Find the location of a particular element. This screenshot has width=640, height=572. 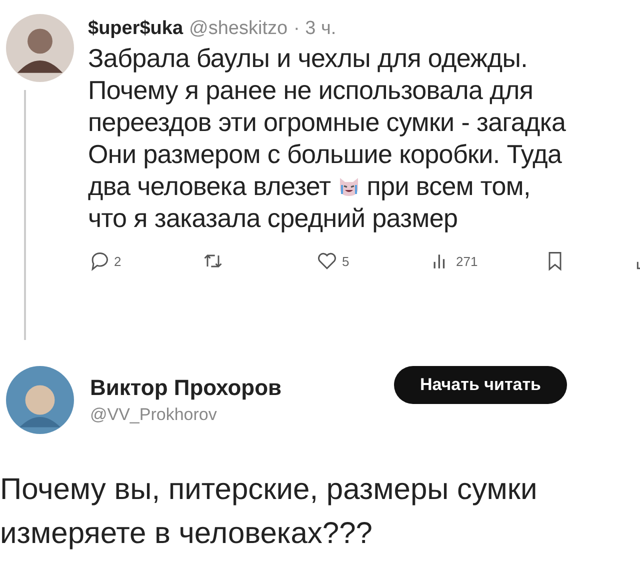

tweet-text-line: Они размером с большие коробки. Туда is located at coordinates (325, 154).